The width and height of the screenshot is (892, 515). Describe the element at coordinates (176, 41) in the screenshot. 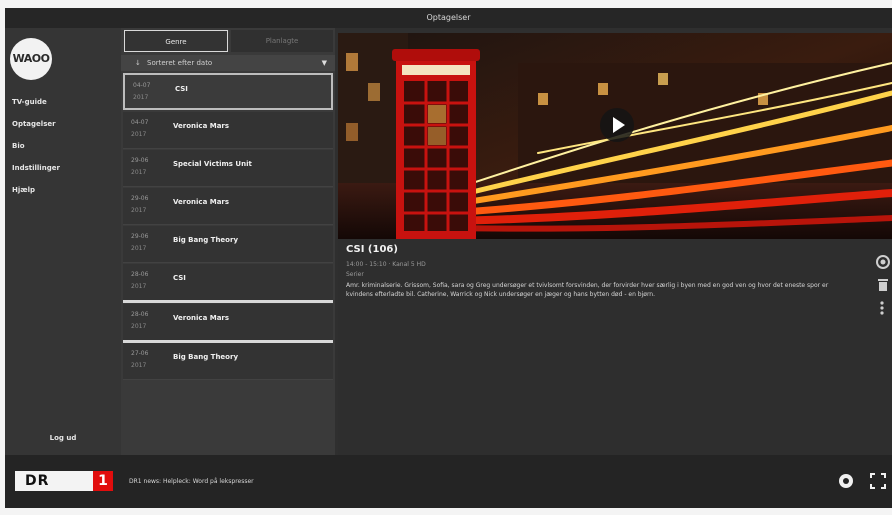

I see `tab-genre: Genre` at that location.